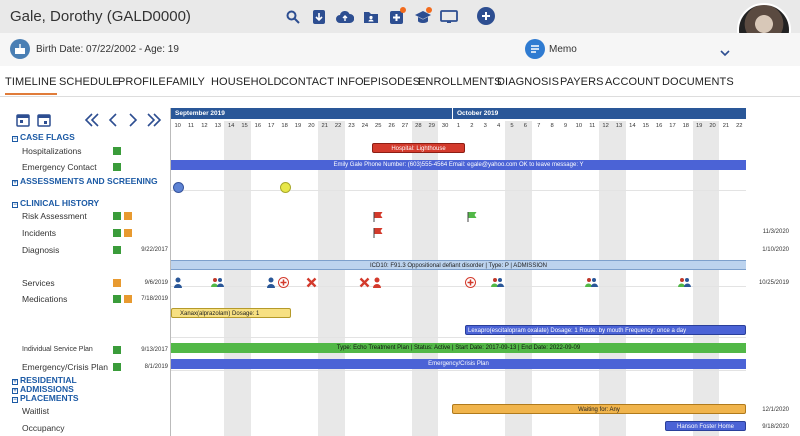  I want to click on graduation-cap-icon, so click(423, 17).